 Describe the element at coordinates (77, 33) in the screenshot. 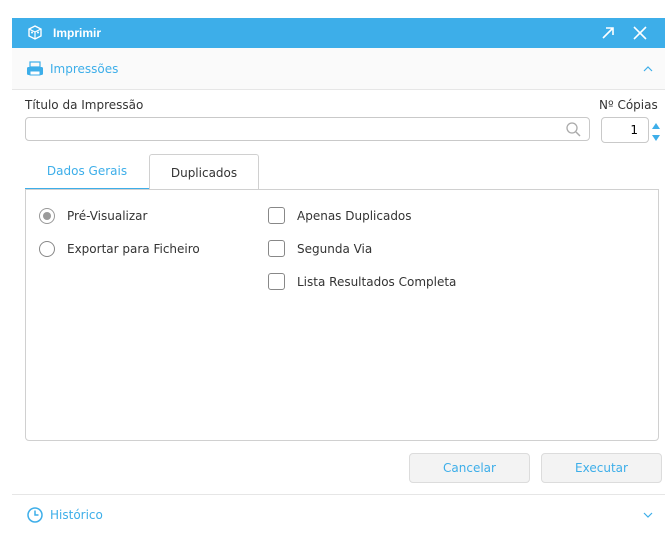

I see `window-title: Imprimir` at that location.